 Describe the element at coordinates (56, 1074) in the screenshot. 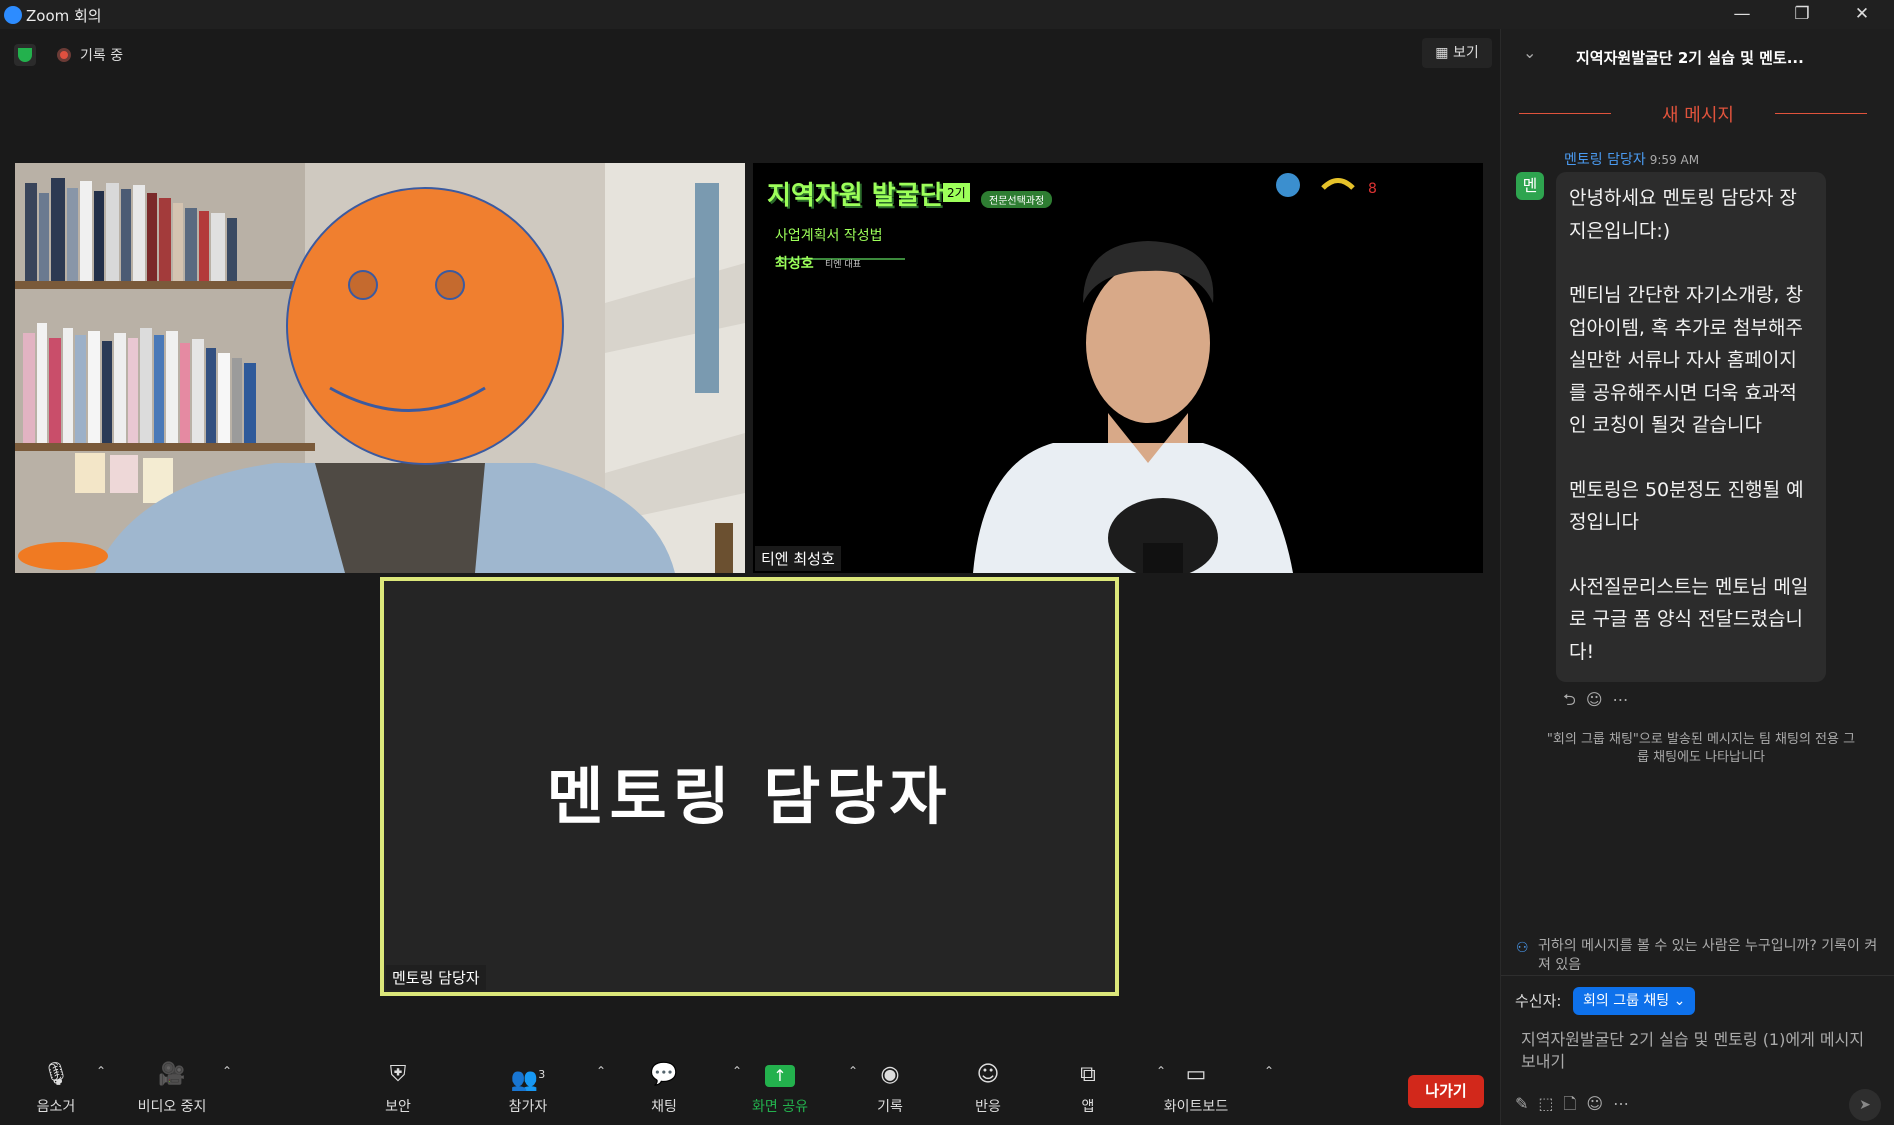

I see `microphone-icon: 🎙` at that location.